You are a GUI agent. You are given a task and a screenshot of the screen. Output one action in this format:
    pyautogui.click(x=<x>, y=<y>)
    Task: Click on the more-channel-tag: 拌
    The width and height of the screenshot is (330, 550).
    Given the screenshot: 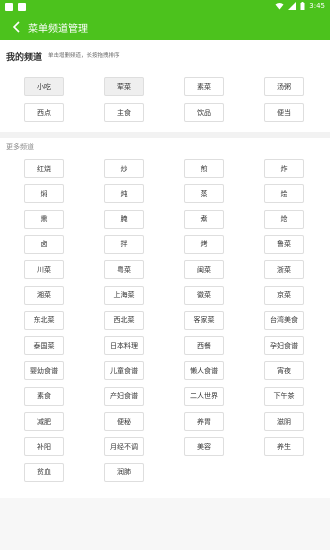 What is the action you would take?
    pyautogui.click(x=124, y=244)
    